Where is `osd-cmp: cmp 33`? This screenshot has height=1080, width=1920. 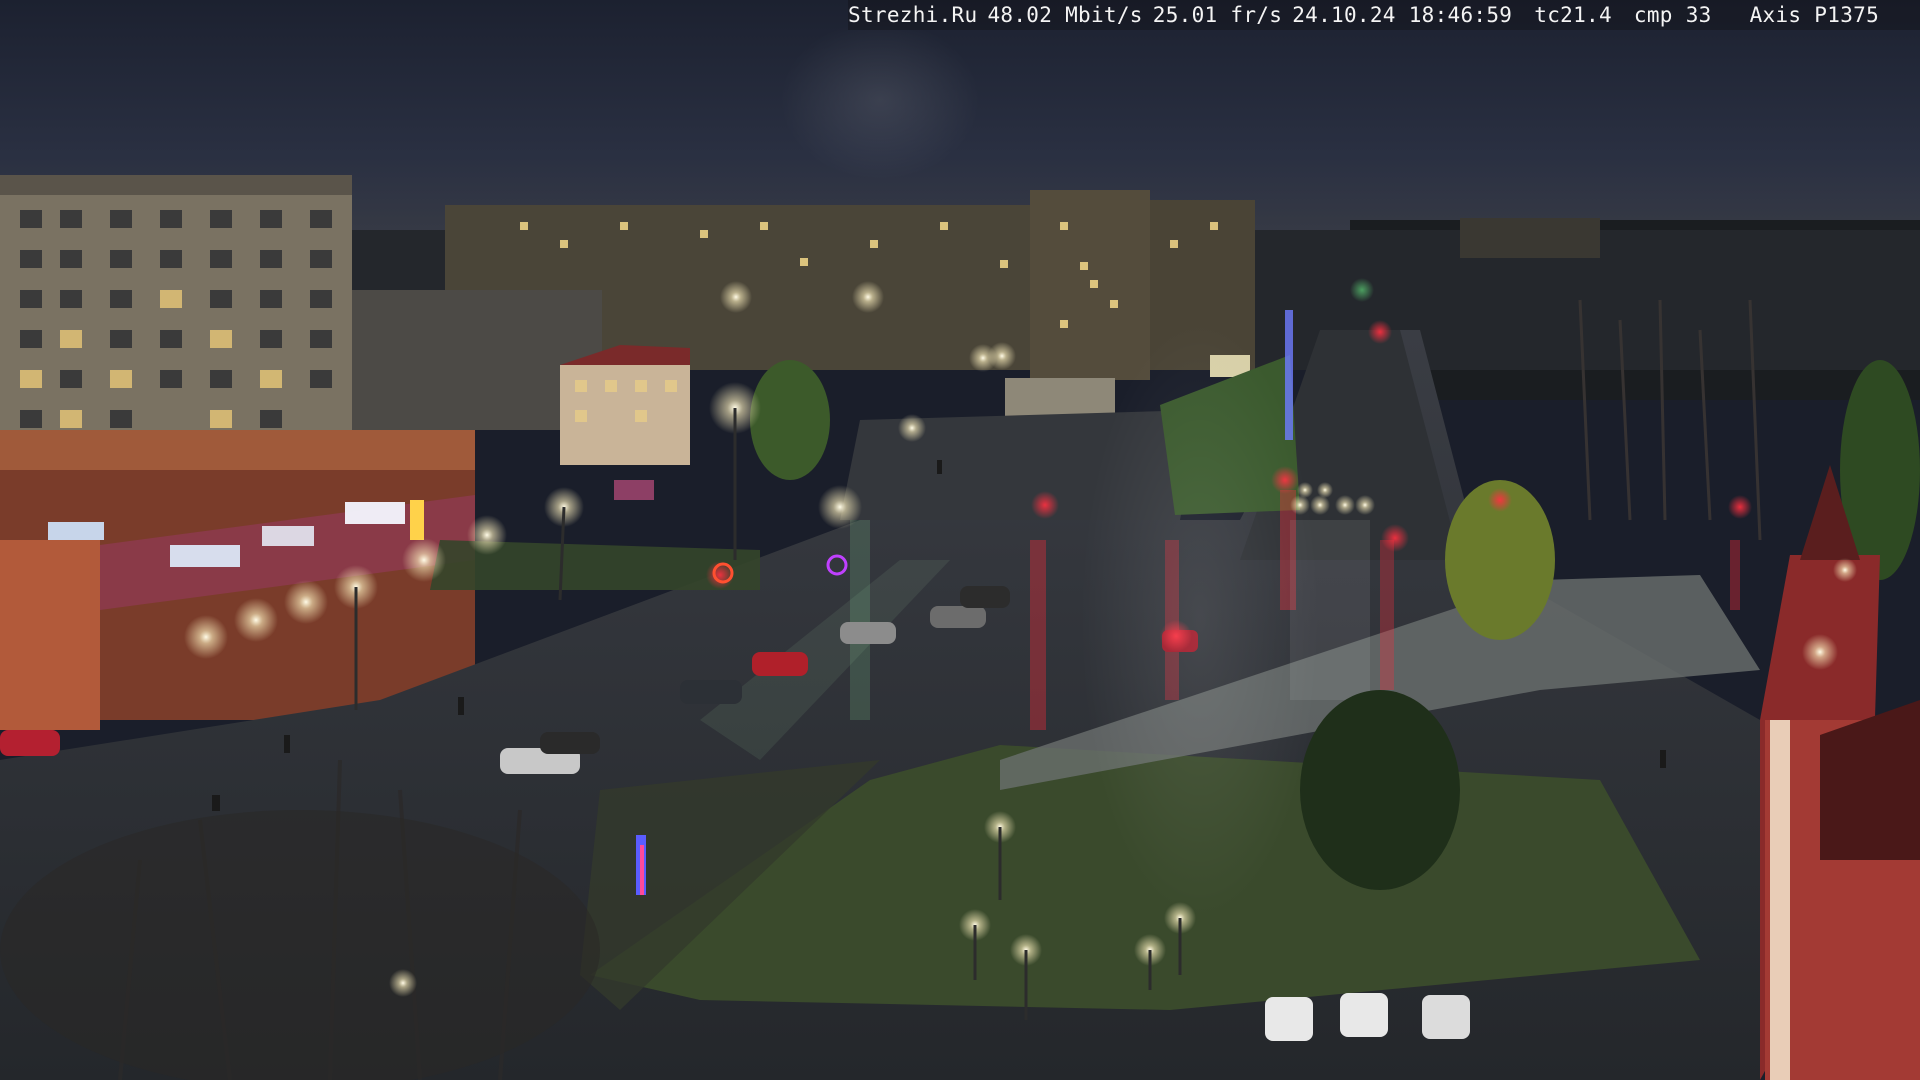 osd-cmp: cmp 33 is located at coordinates (1672, 15).